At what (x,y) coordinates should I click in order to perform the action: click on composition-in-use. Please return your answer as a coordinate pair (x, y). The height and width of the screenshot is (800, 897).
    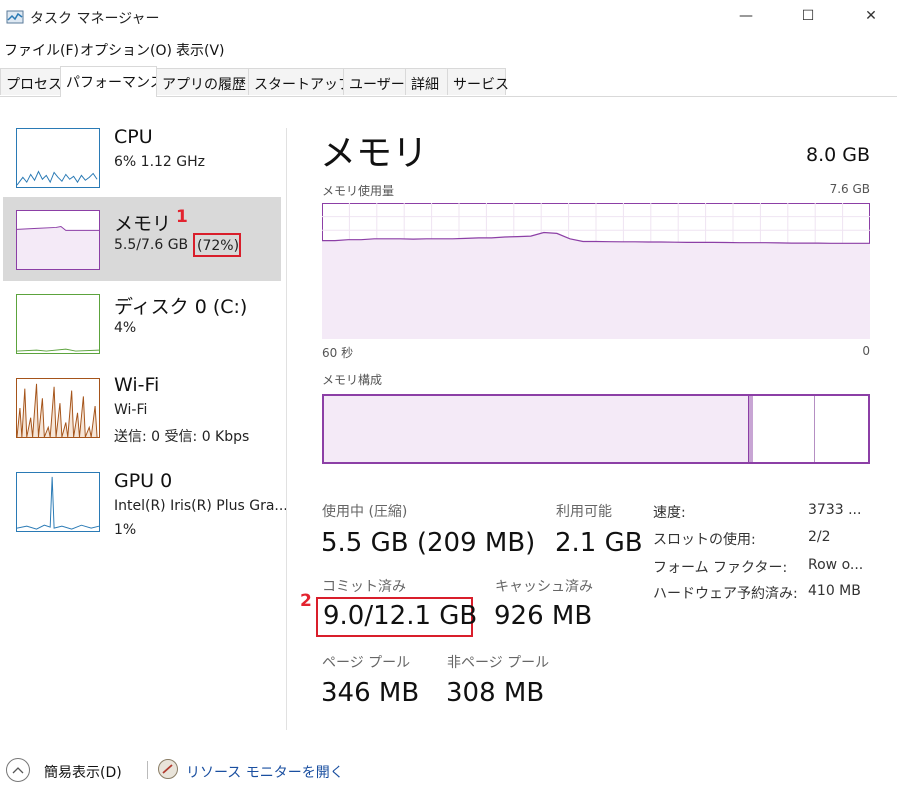
    Looking at the image, I should click on (536, 429).